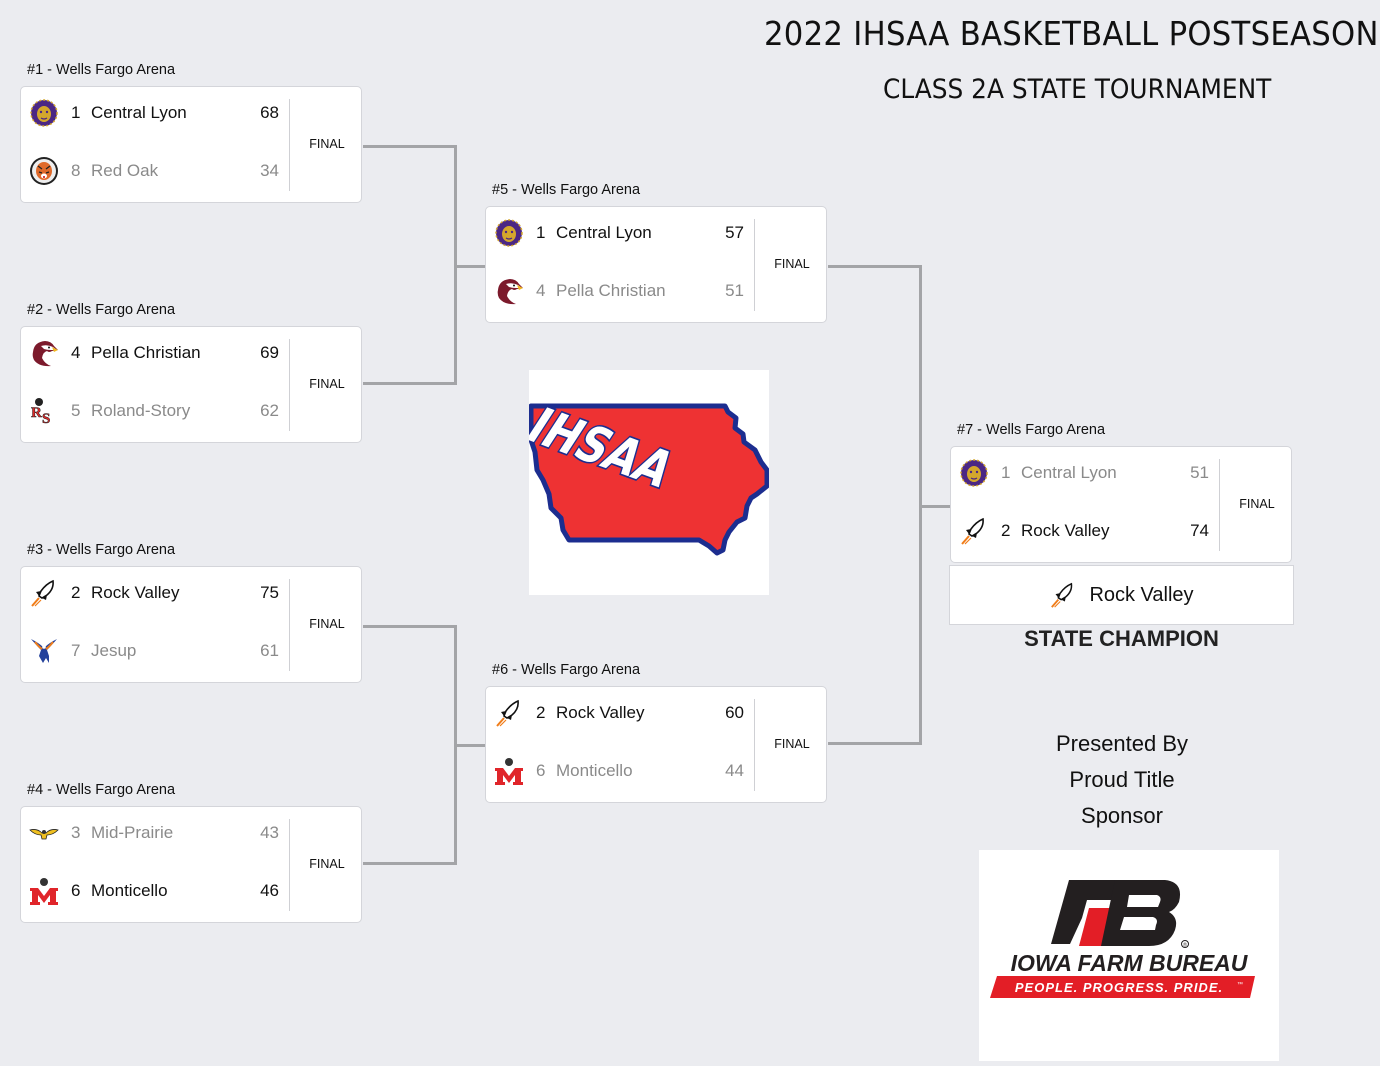  I want to click on game-card-4: 3 Mid-Prairie 43 6 Monticello 46 FINAL, so click(191, 864).